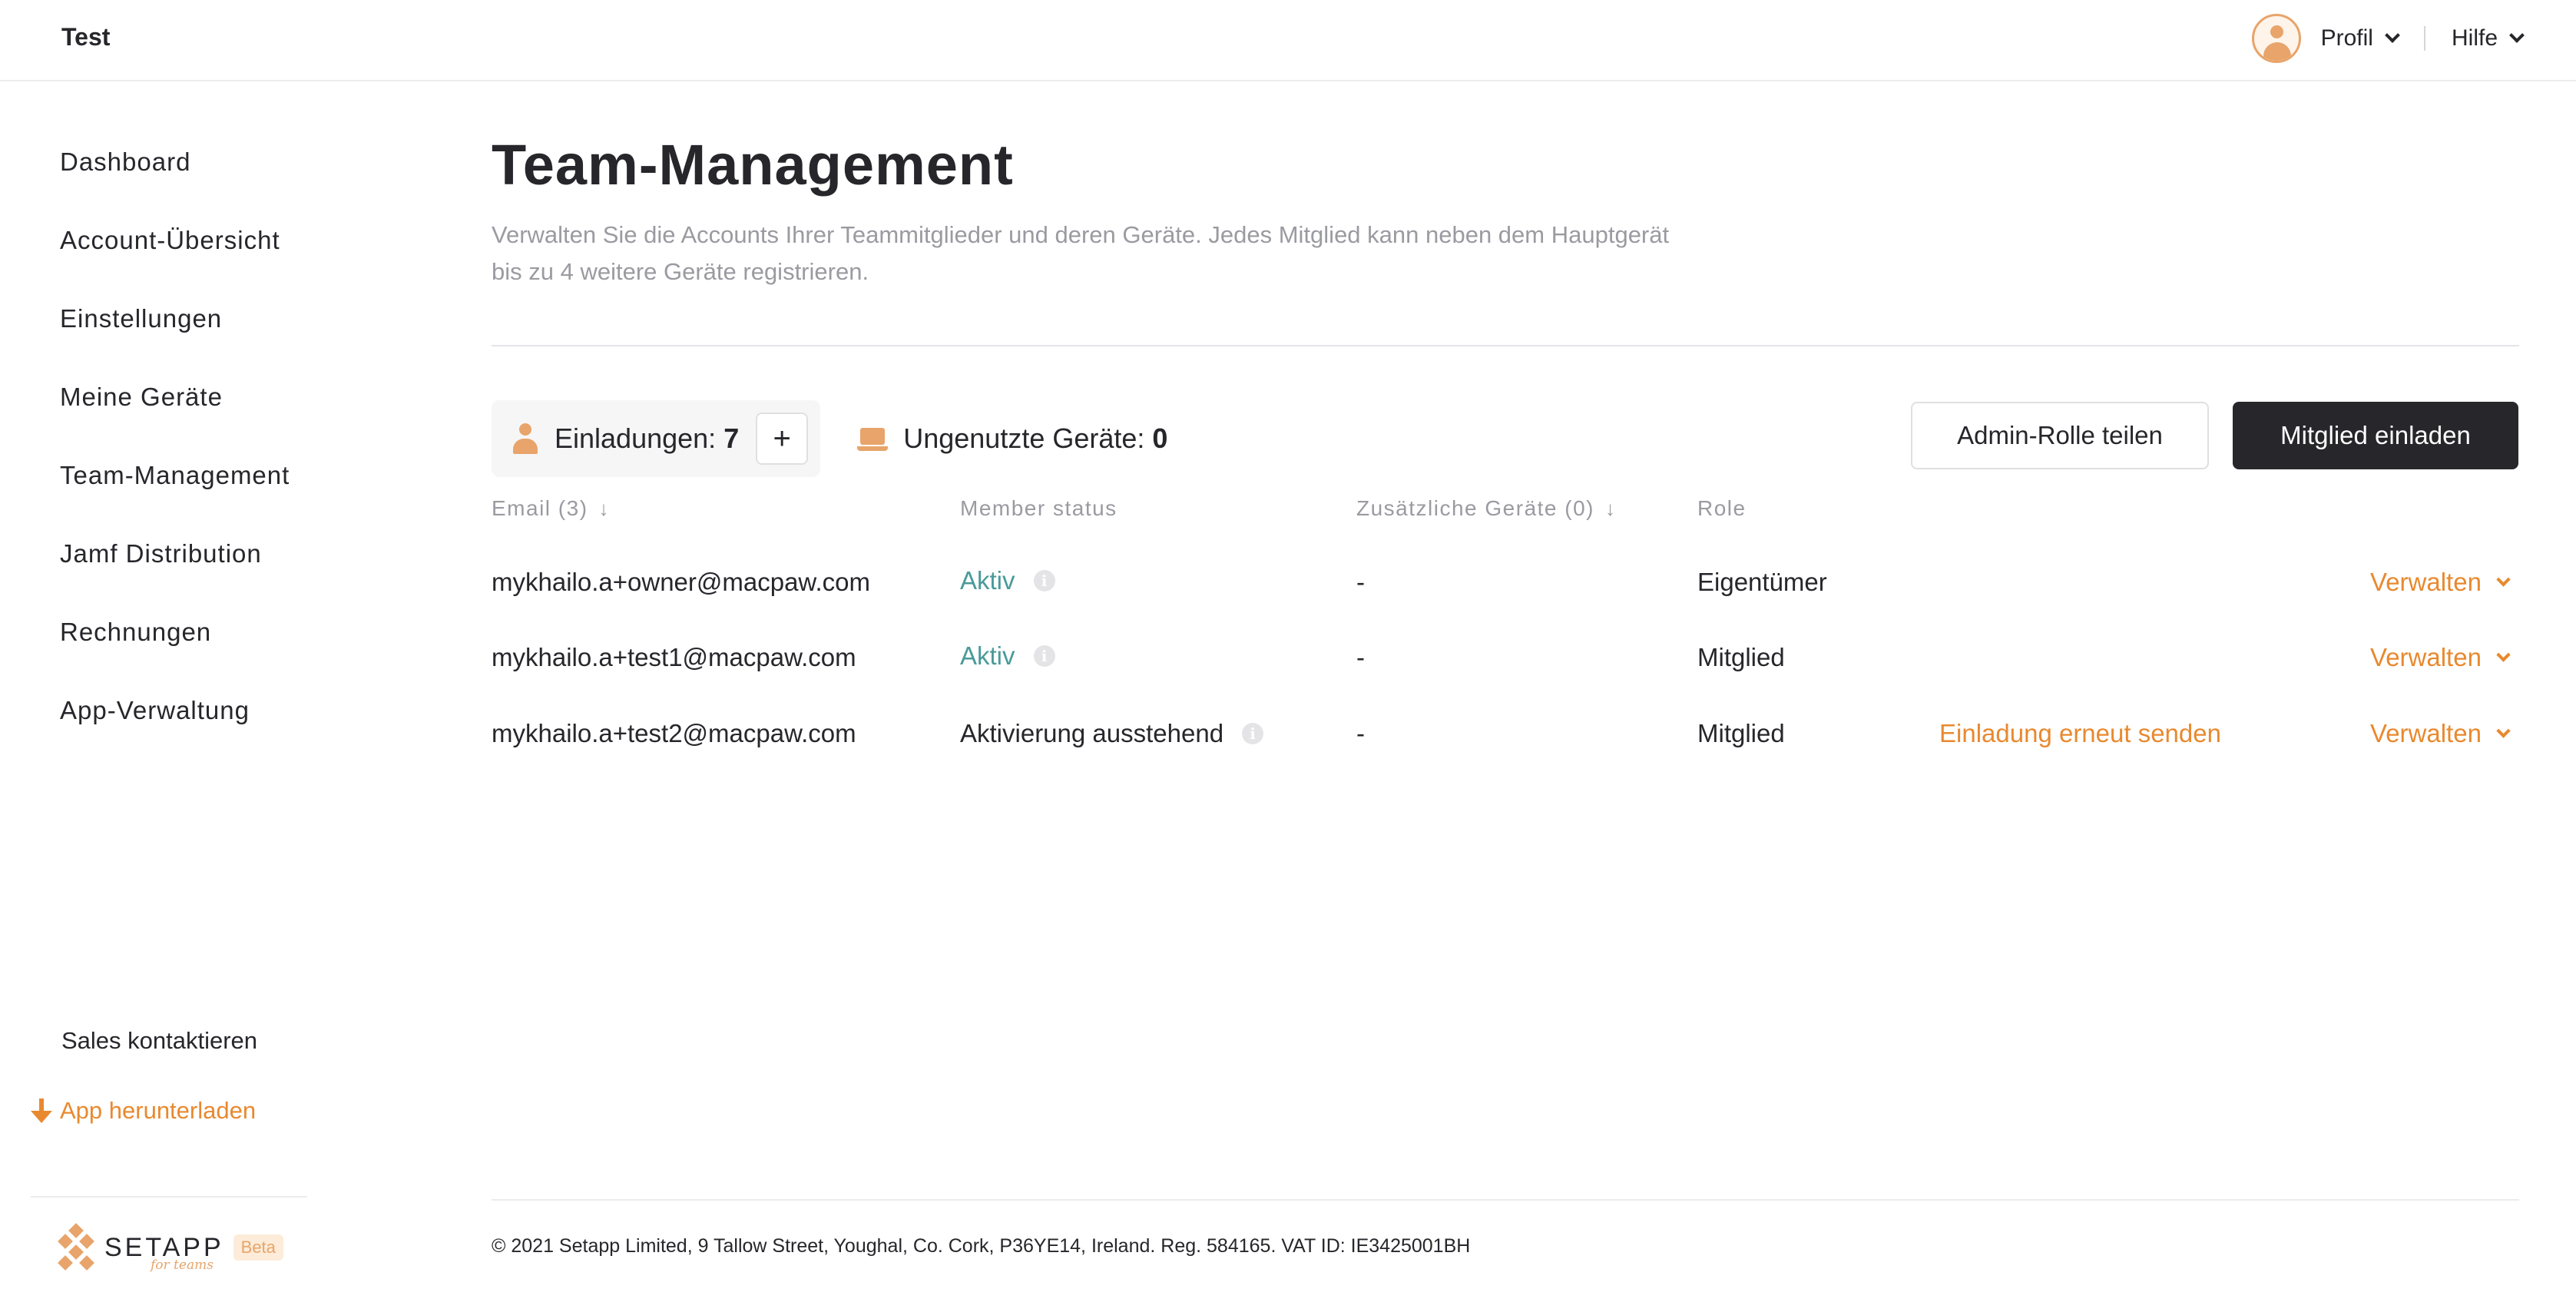 The height and width of the screenshot is (1289, 2576). Describe the element at coordinates (158, 1110) in the screenshot. I see `download-app-label: App herunterladen` at that location.